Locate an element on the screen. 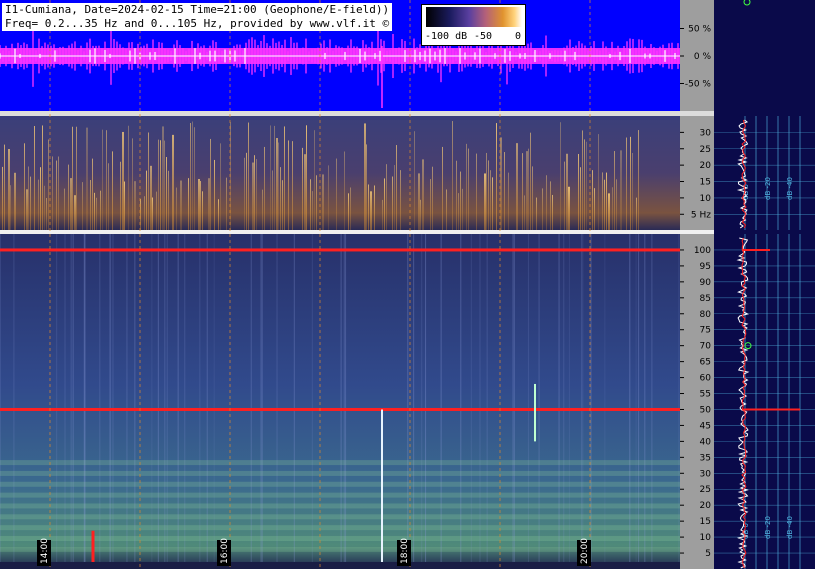  high-freq-tick-label: 55 is located at coordinates (705, 395).